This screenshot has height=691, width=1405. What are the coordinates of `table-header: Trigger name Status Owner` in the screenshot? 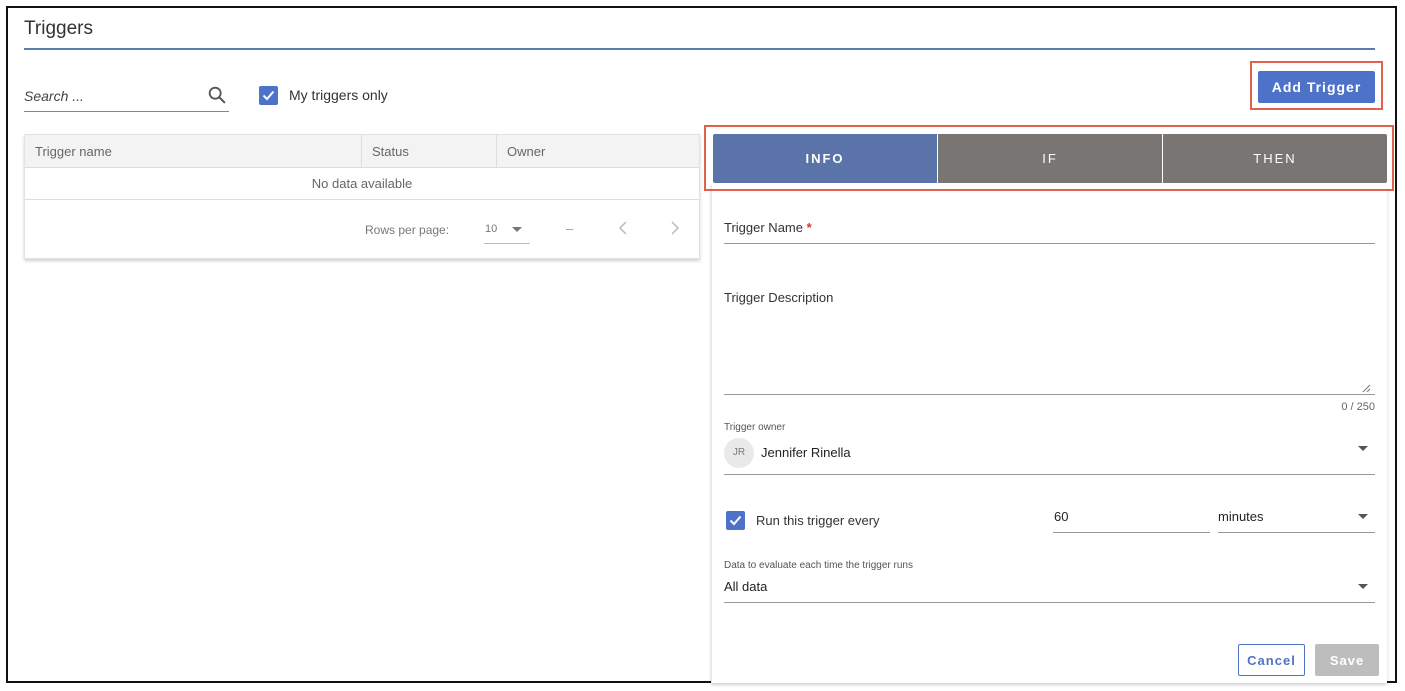 It's located at (362, 151).